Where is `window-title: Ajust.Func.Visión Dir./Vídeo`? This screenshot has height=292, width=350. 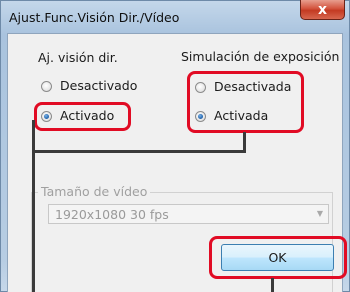
window-title: Ajust.Func.Visión Dir./Vídeo is located at coordinates (94, 17).